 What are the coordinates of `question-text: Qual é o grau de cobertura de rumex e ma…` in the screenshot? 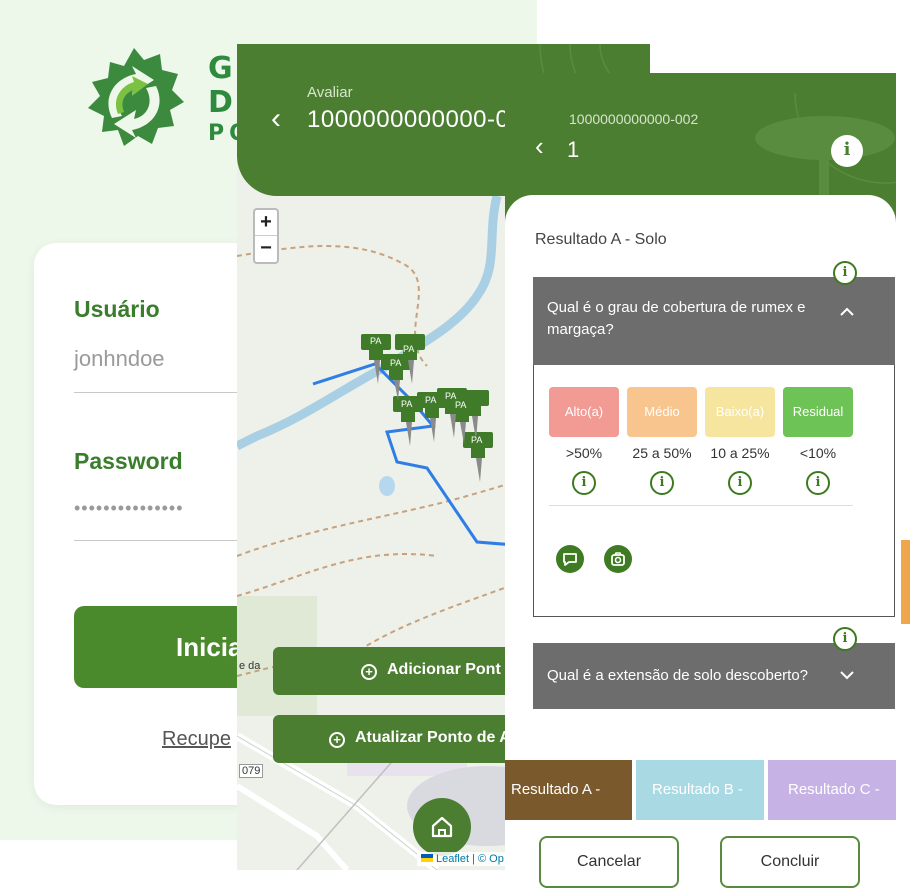 It's located at (676, 318).